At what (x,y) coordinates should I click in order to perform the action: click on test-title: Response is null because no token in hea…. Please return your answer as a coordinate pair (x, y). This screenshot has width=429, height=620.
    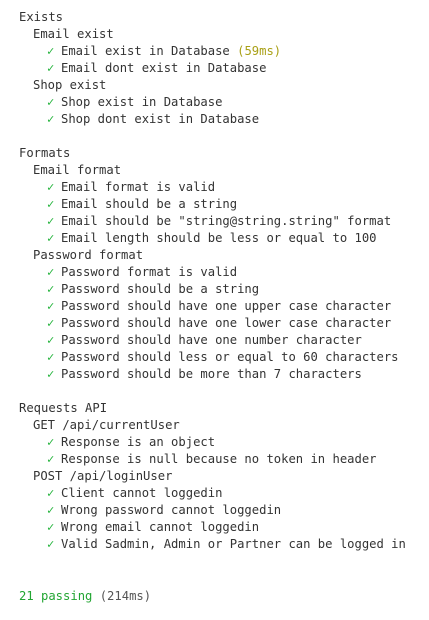
    Looking at the image, I should click on (219, 459).